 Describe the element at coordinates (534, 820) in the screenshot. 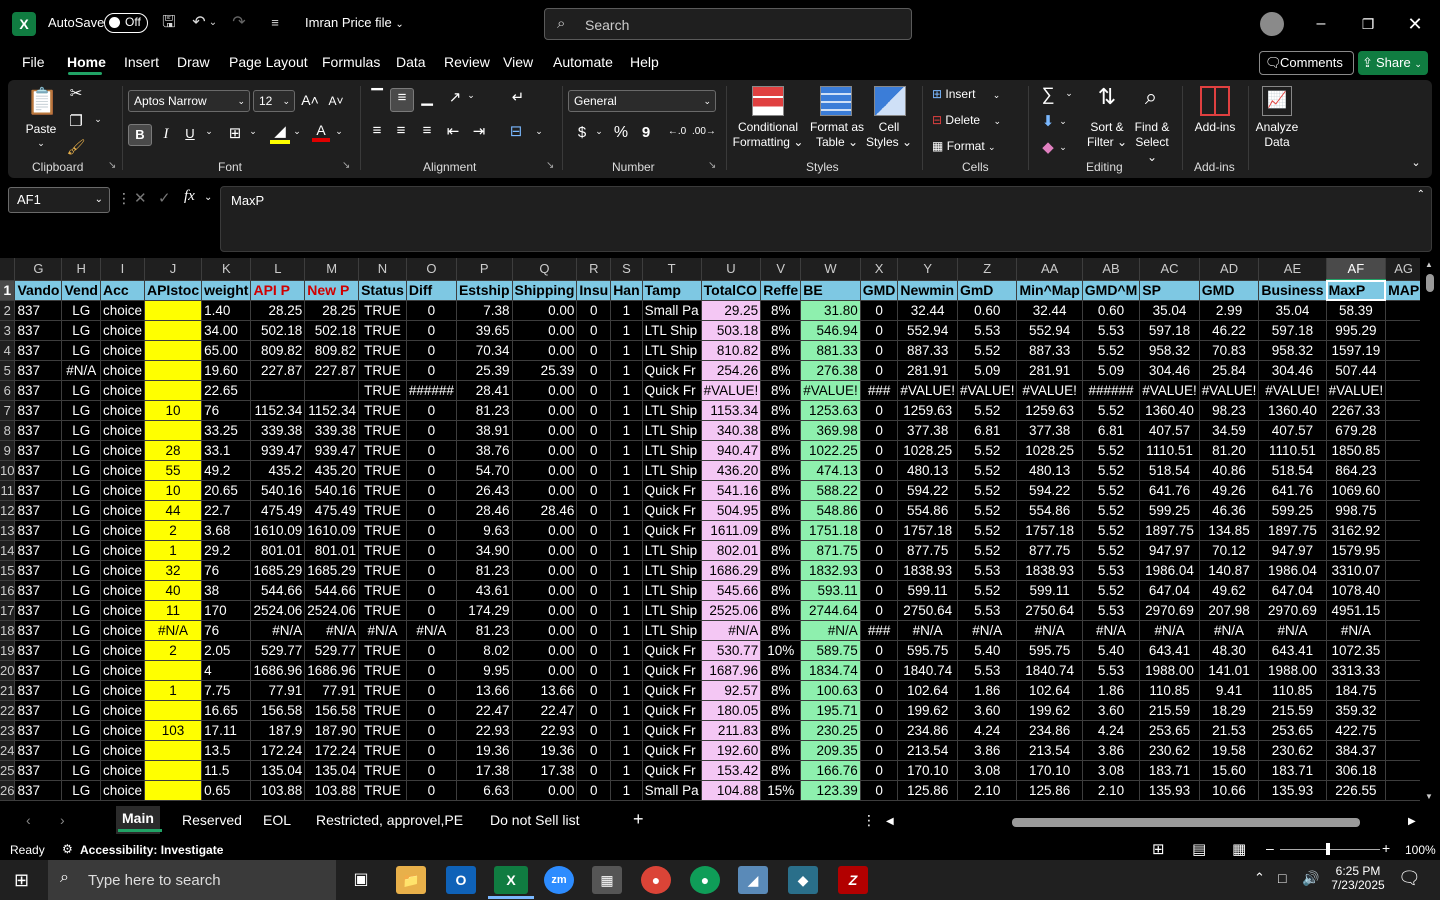

I see `sheet-tab-do-not-sell: Do not Sell list` at that location.